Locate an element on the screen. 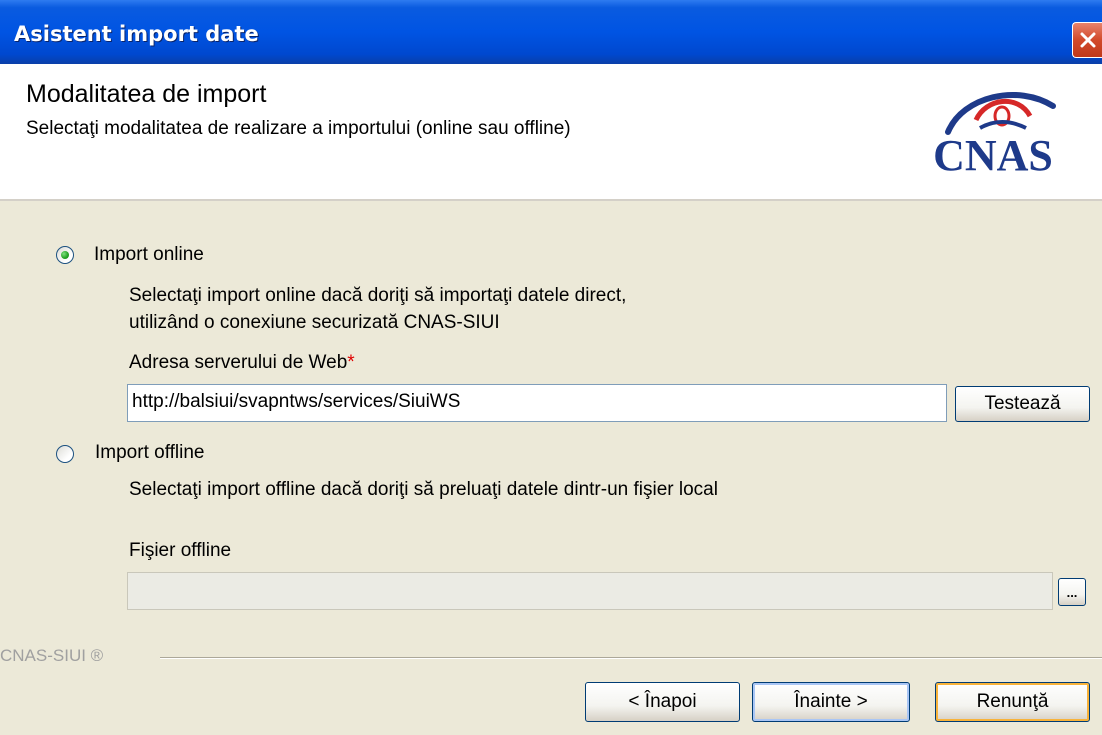  close-icon is located at coordinates (1088, 40).